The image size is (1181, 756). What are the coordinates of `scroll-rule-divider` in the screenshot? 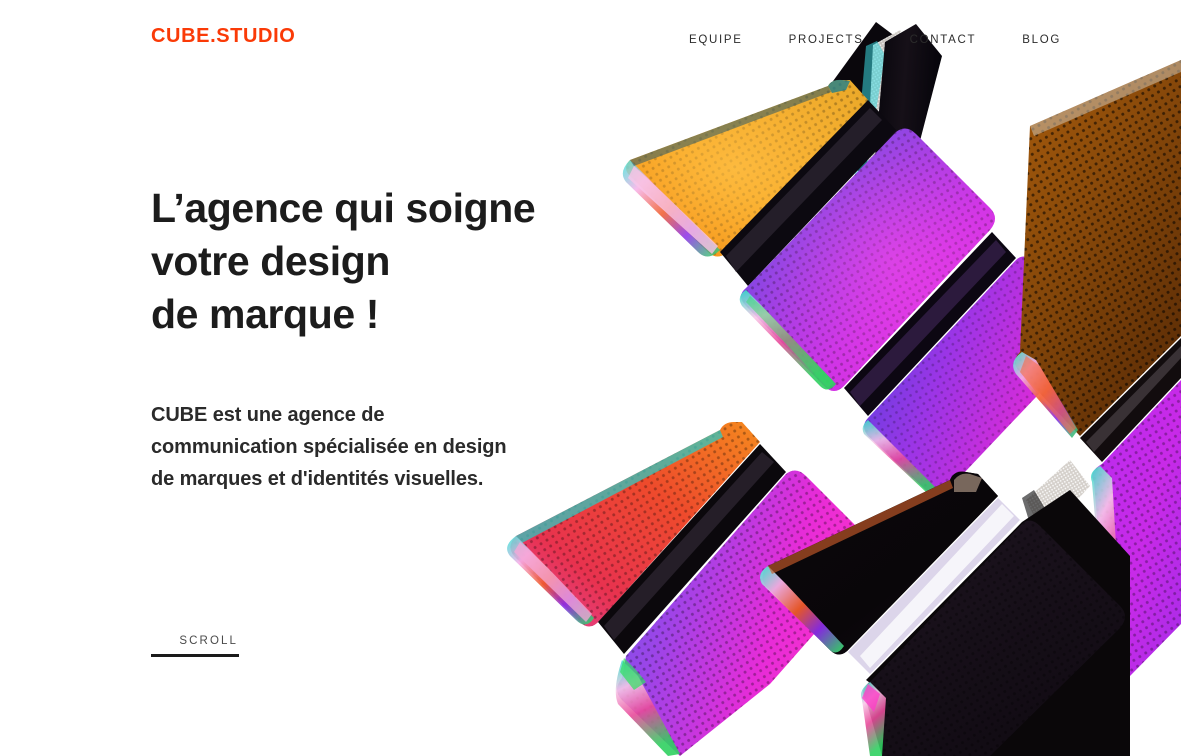 It's located at (195, 655).